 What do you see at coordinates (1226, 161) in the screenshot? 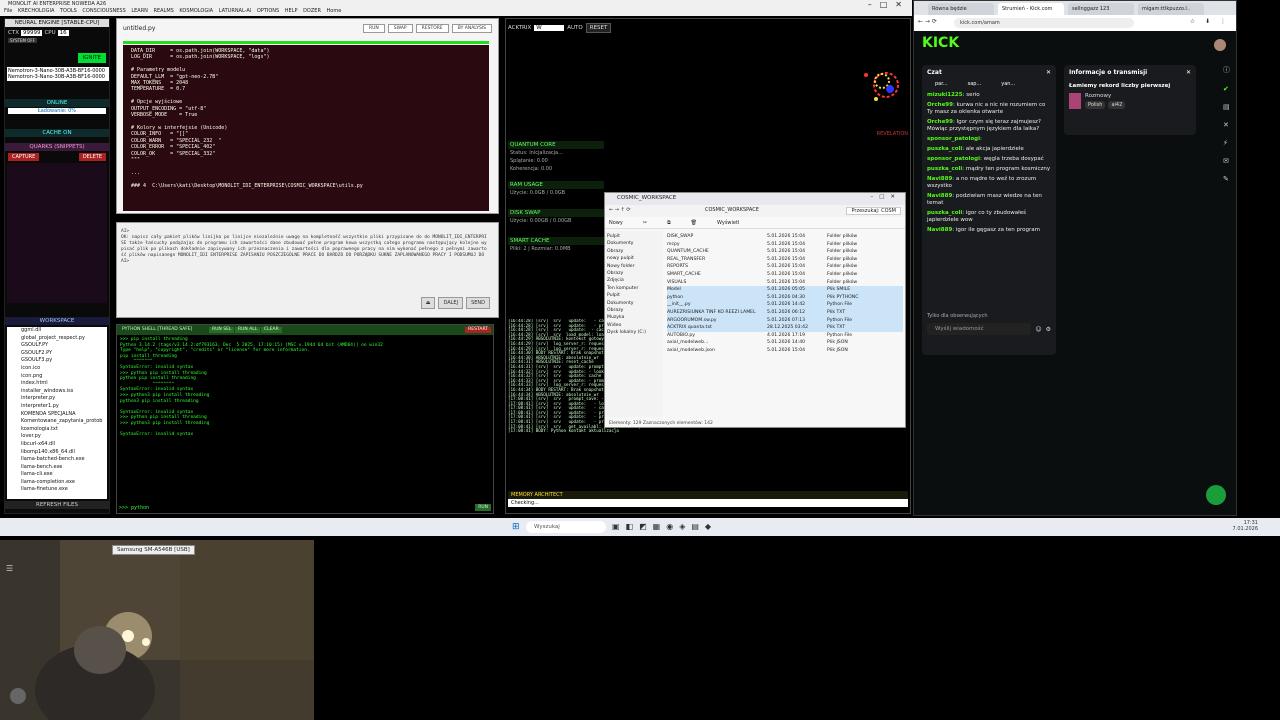
I see `chat-icon: ✉` at bounding box center [1226, 161].